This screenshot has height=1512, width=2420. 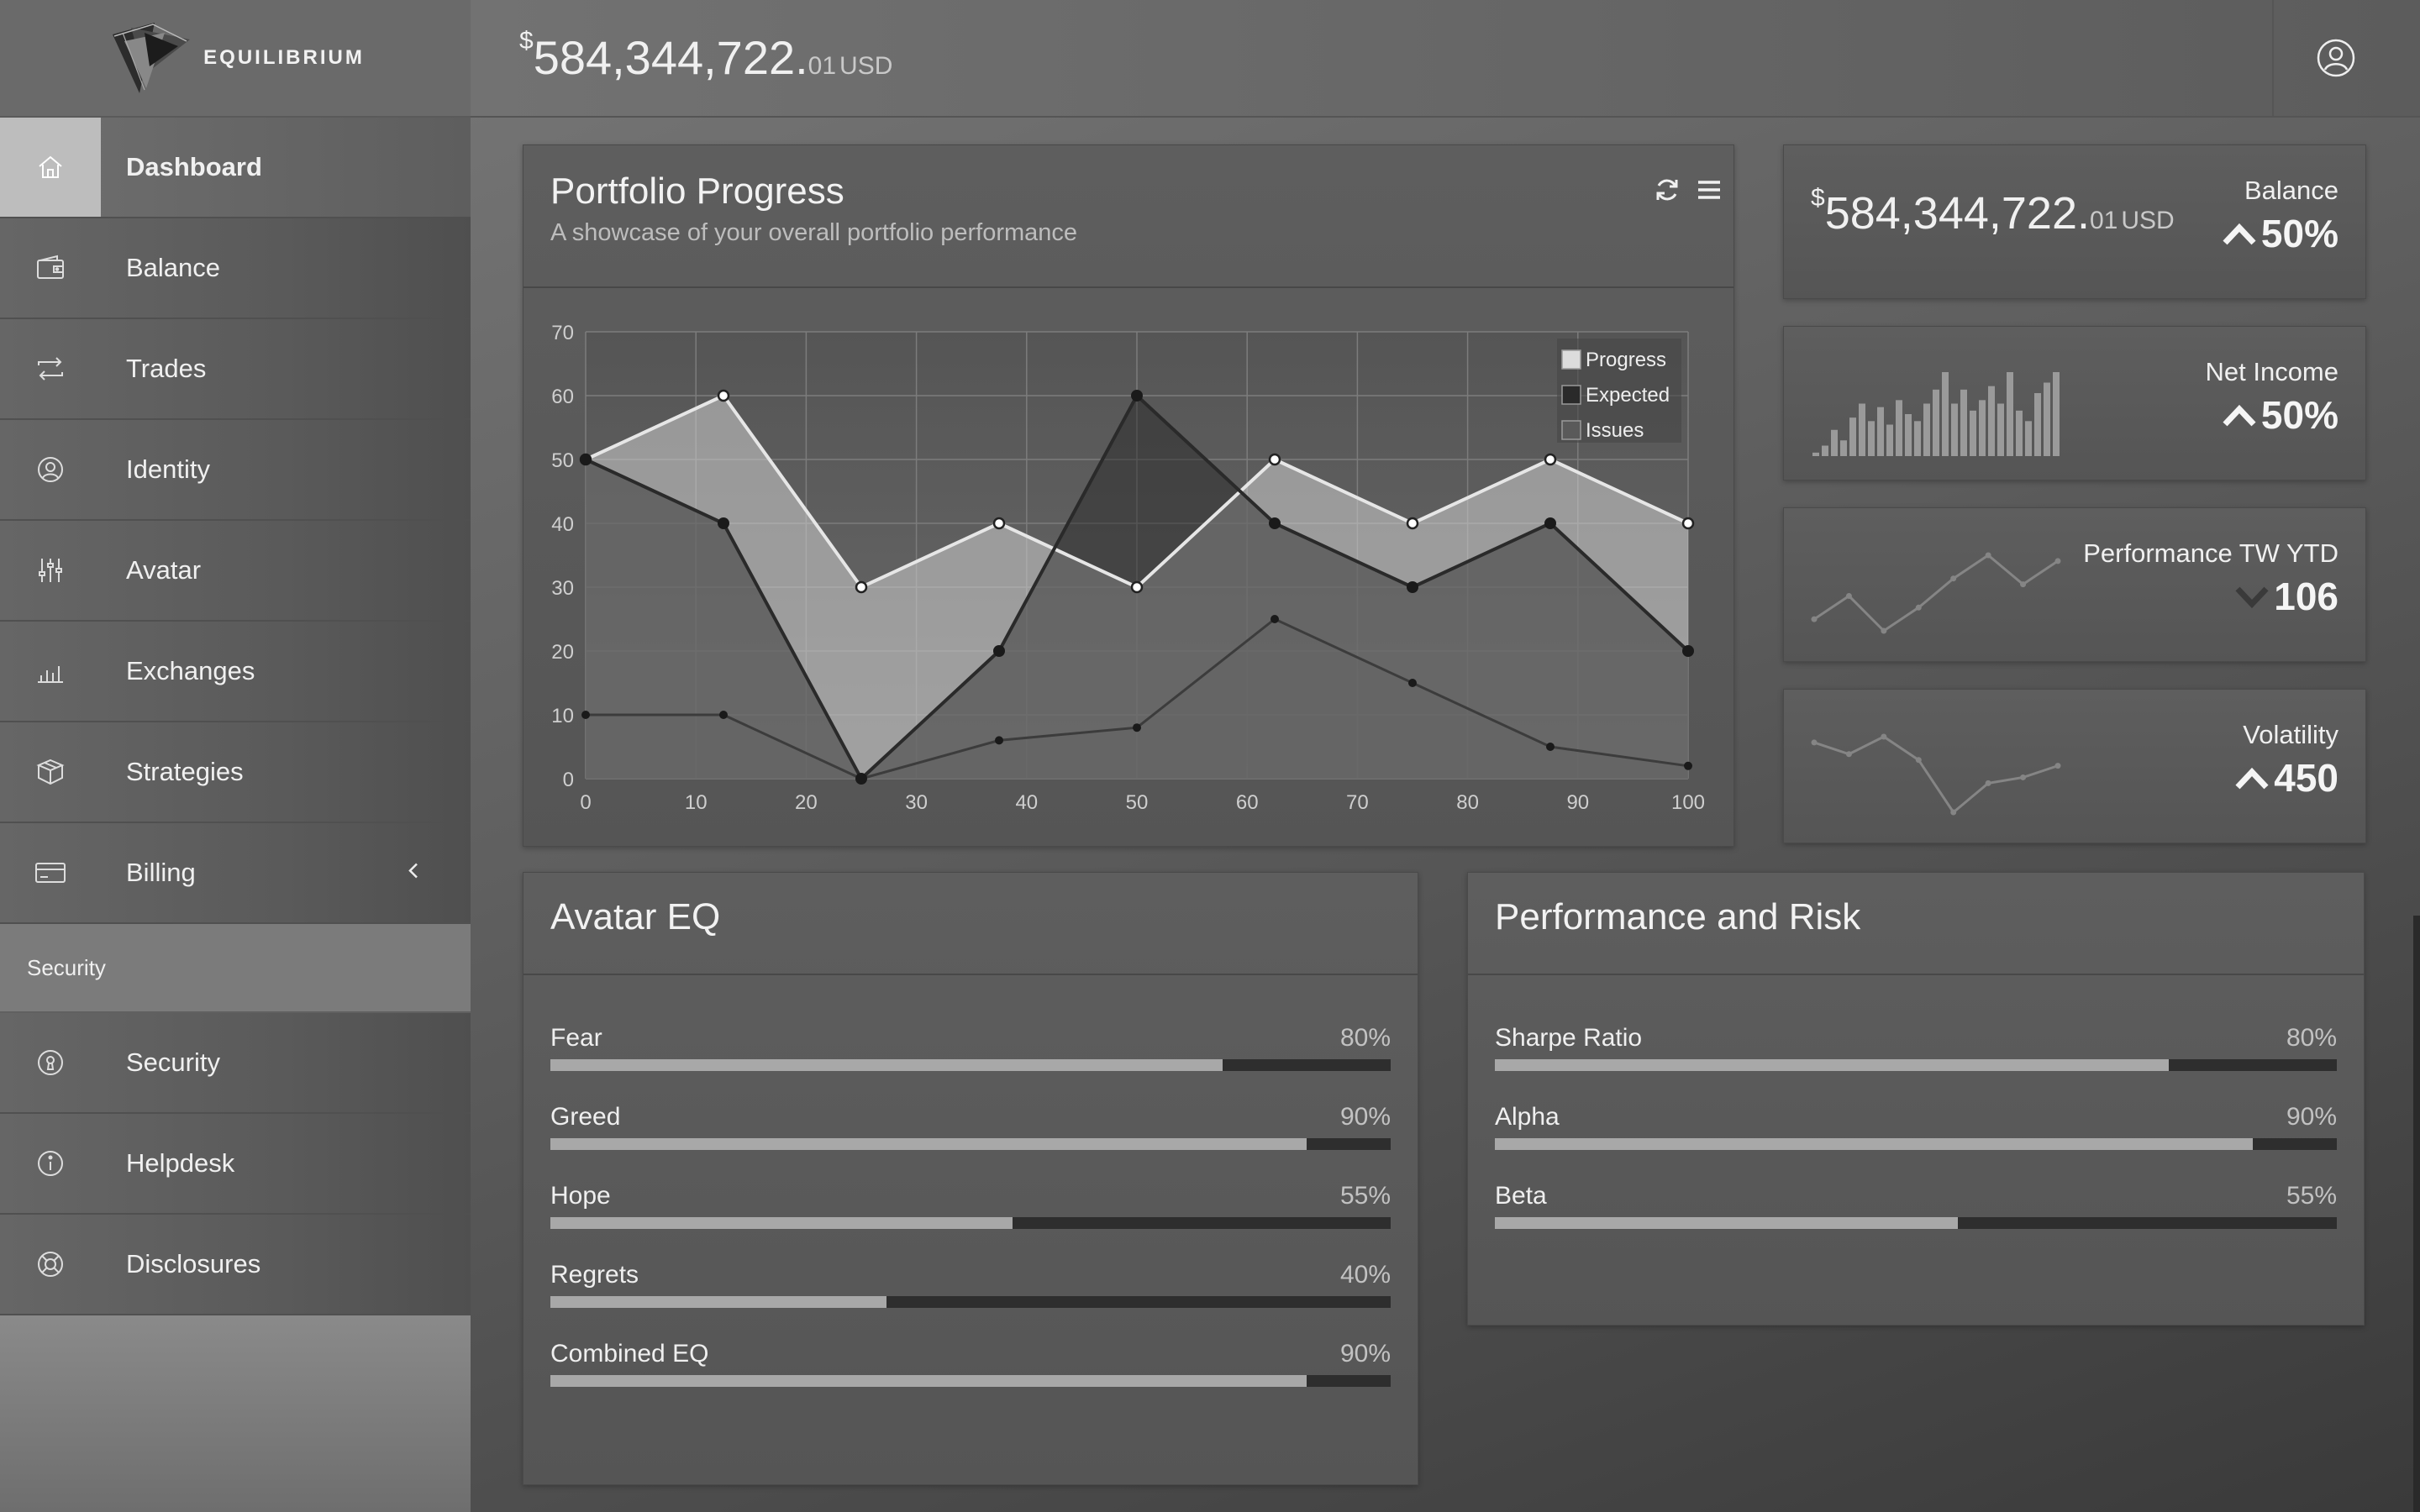 What do you see at coordinates (51, 671) in the screenshot?
I see `bar-chart-icon` at bounding box center [51, 671].